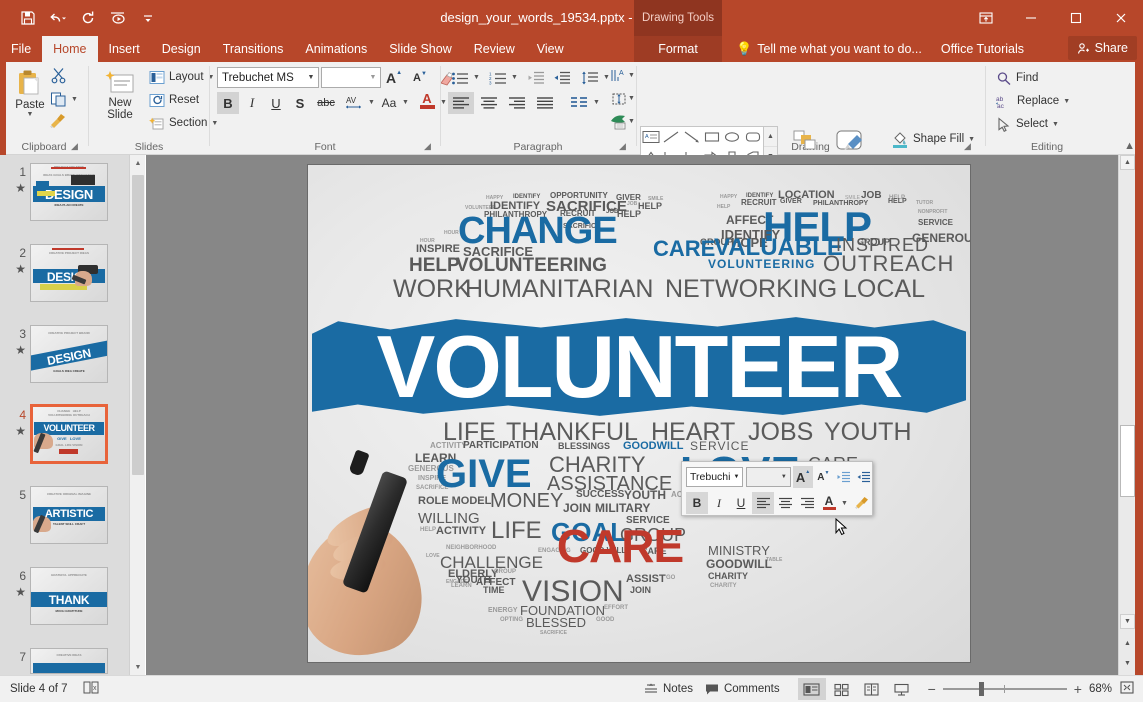 The height and width of the screenshot is (702, 1143). What do you see at coordinates (228, 103) in the screenshot?
I see `bold-button: B` at bounding box center [228, 103].